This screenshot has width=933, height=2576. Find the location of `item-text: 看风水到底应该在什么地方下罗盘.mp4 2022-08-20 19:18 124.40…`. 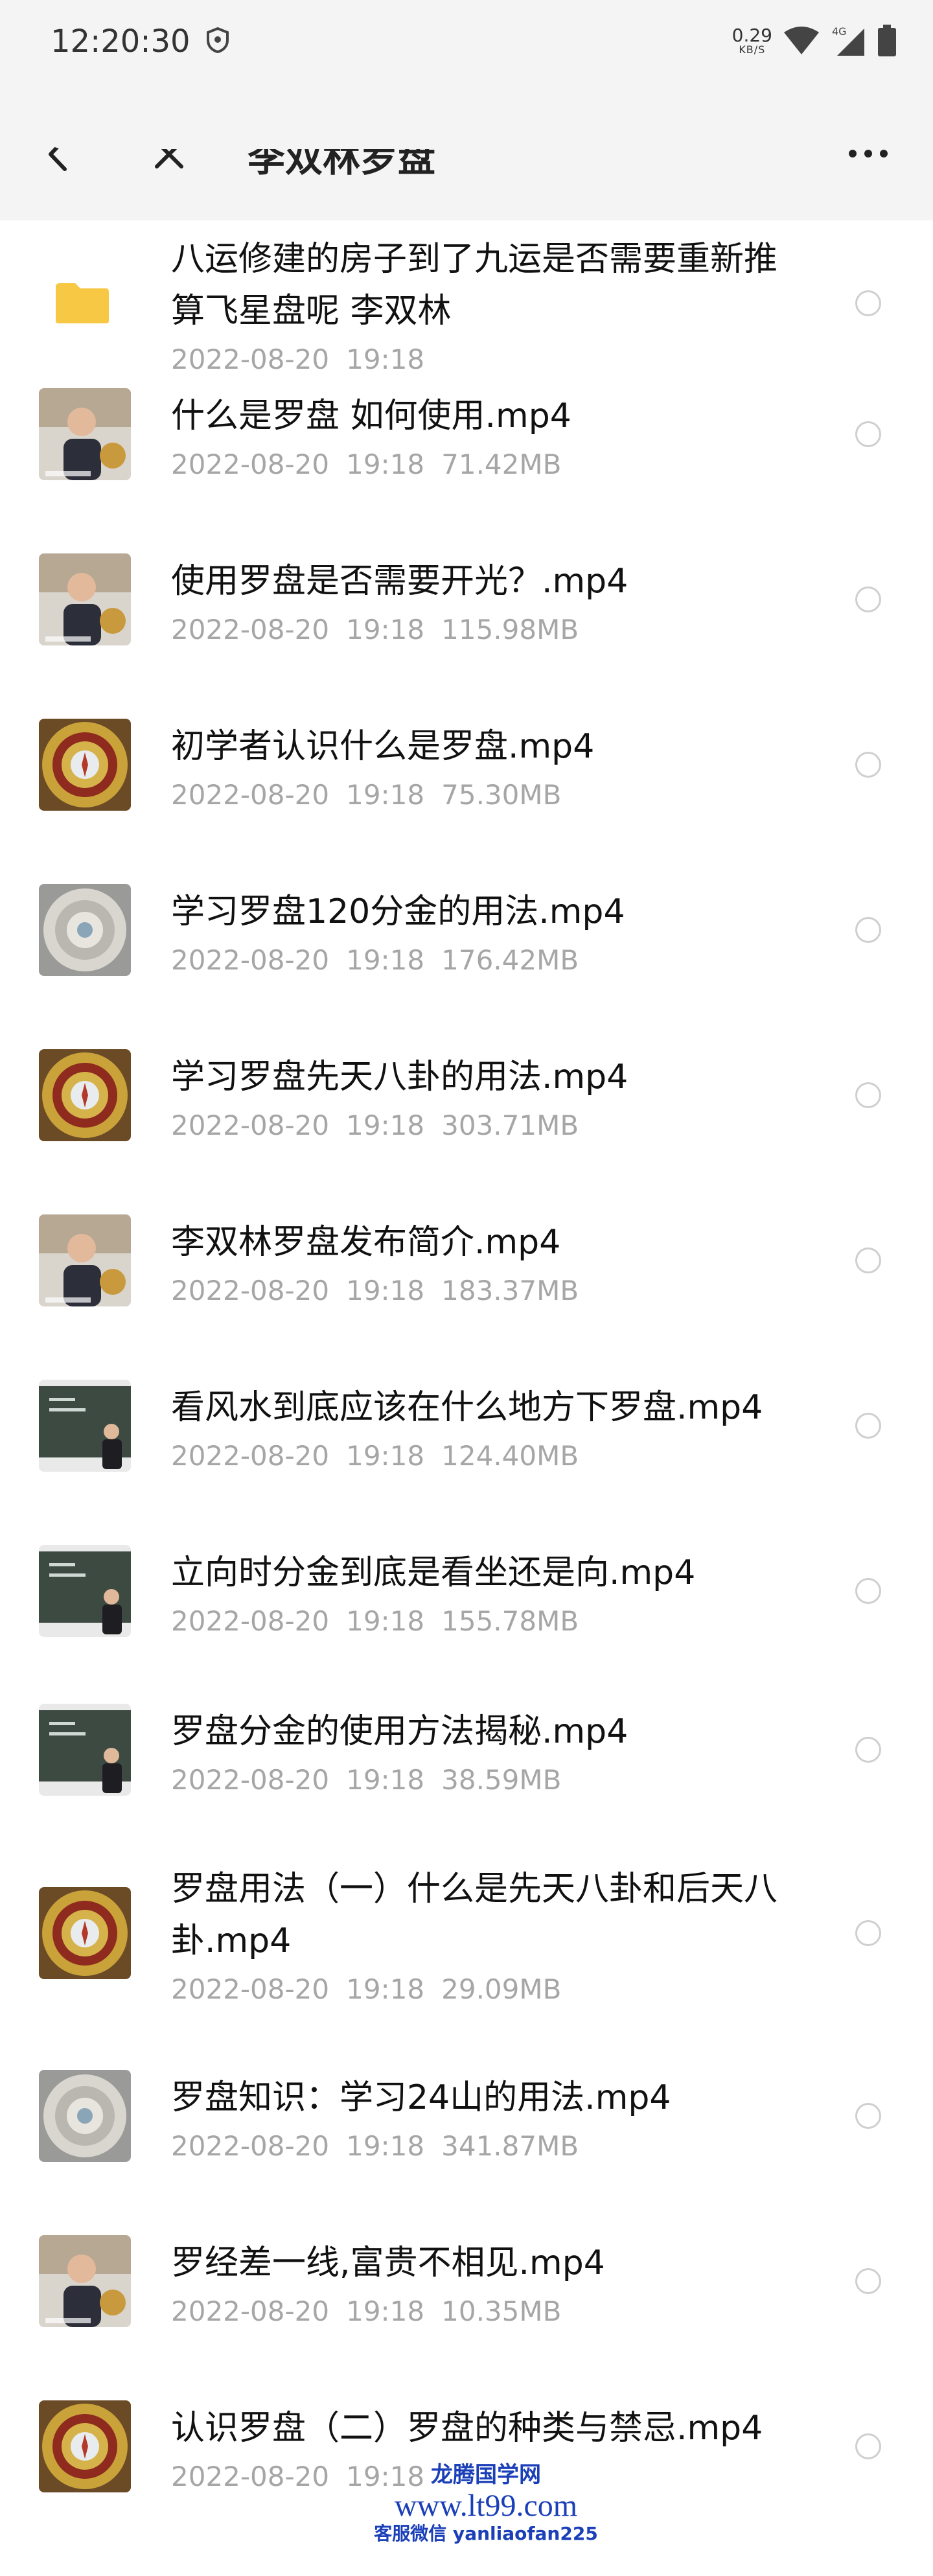

item-text: 看风水到底应该在什么地方下罗盘.mp4 2022-08-20 19:18 124.40… is located at coordinates (488, 1429).